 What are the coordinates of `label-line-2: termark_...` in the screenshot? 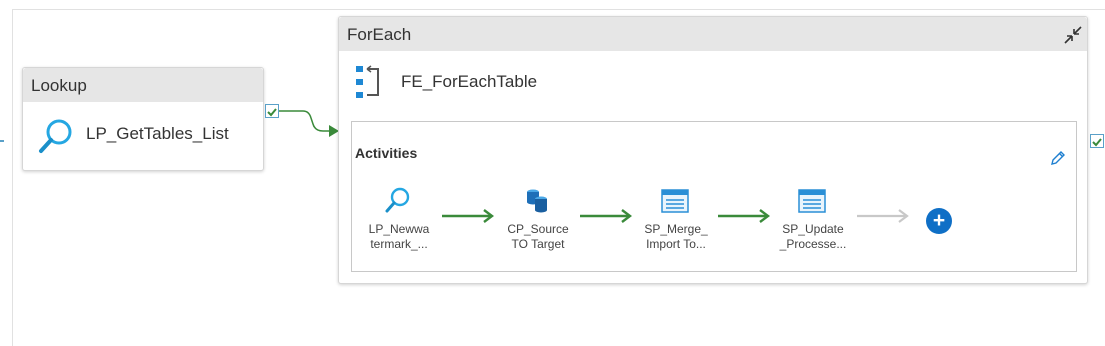 It's located at (399, 244).